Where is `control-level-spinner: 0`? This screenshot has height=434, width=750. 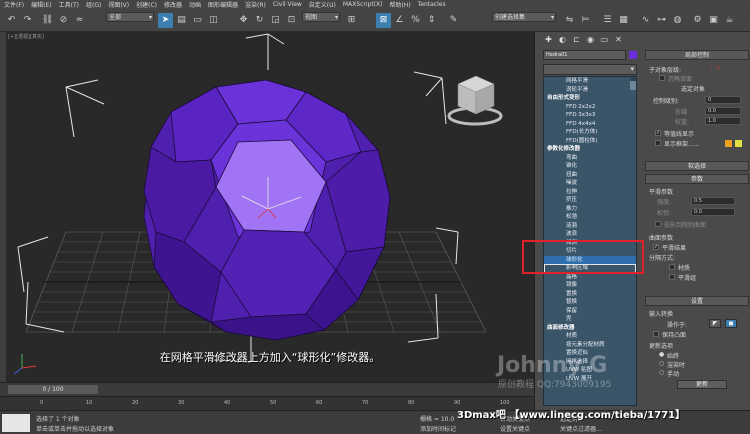
control-level-spinner: 0 is located at coordinates (723, 100).